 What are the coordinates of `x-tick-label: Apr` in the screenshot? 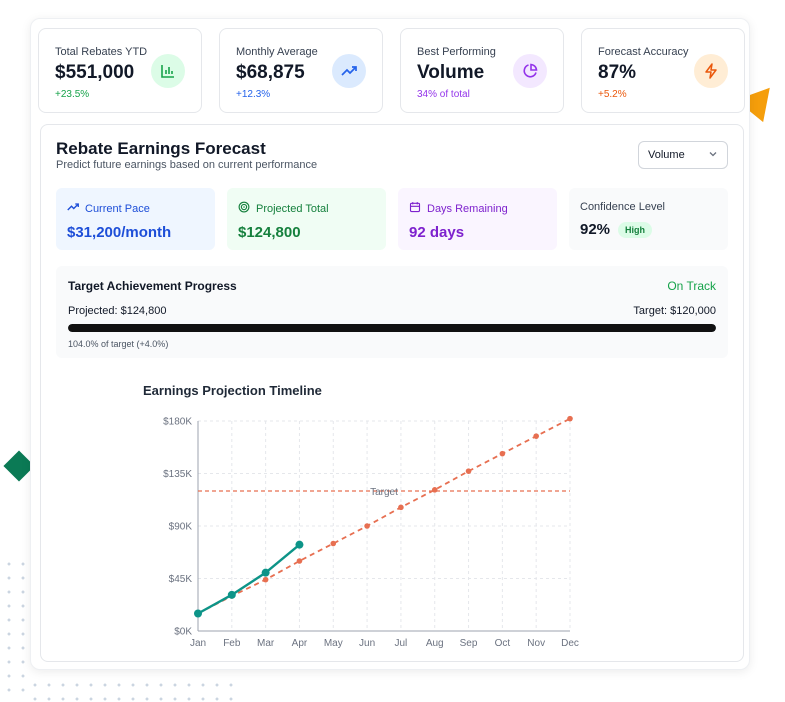 It's located at (300, 643).